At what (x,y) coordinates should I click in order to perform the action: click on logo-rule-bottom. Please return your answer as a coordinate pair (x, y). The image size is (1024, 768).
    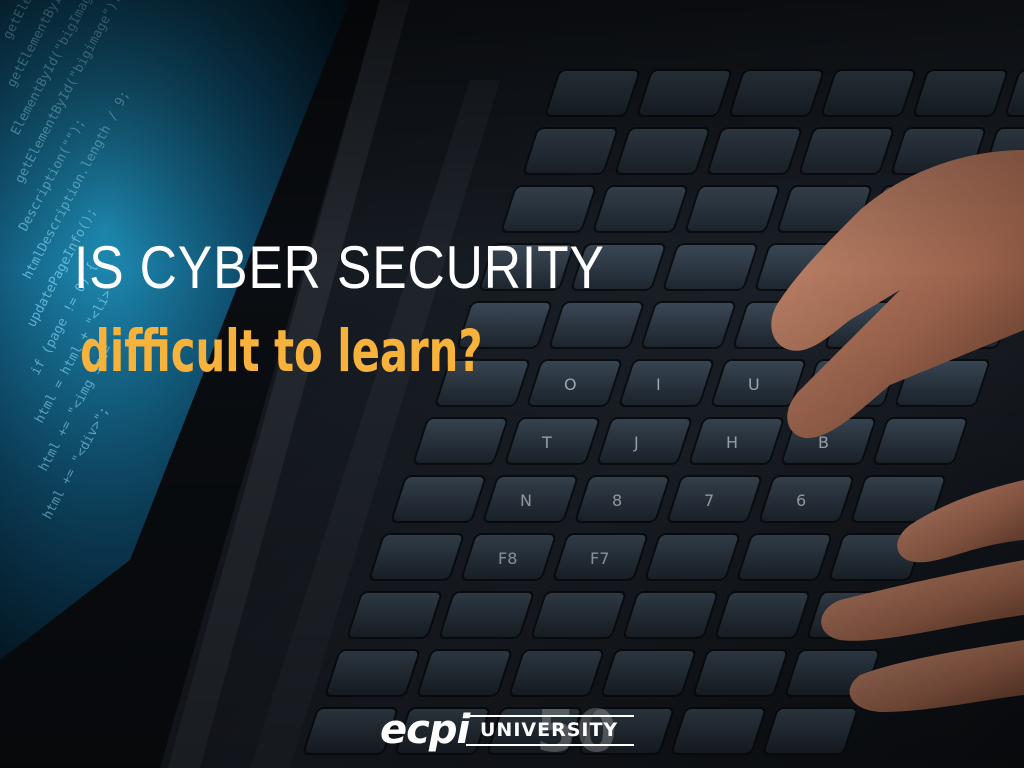
    Looking at the image, I should click on (550, 745).